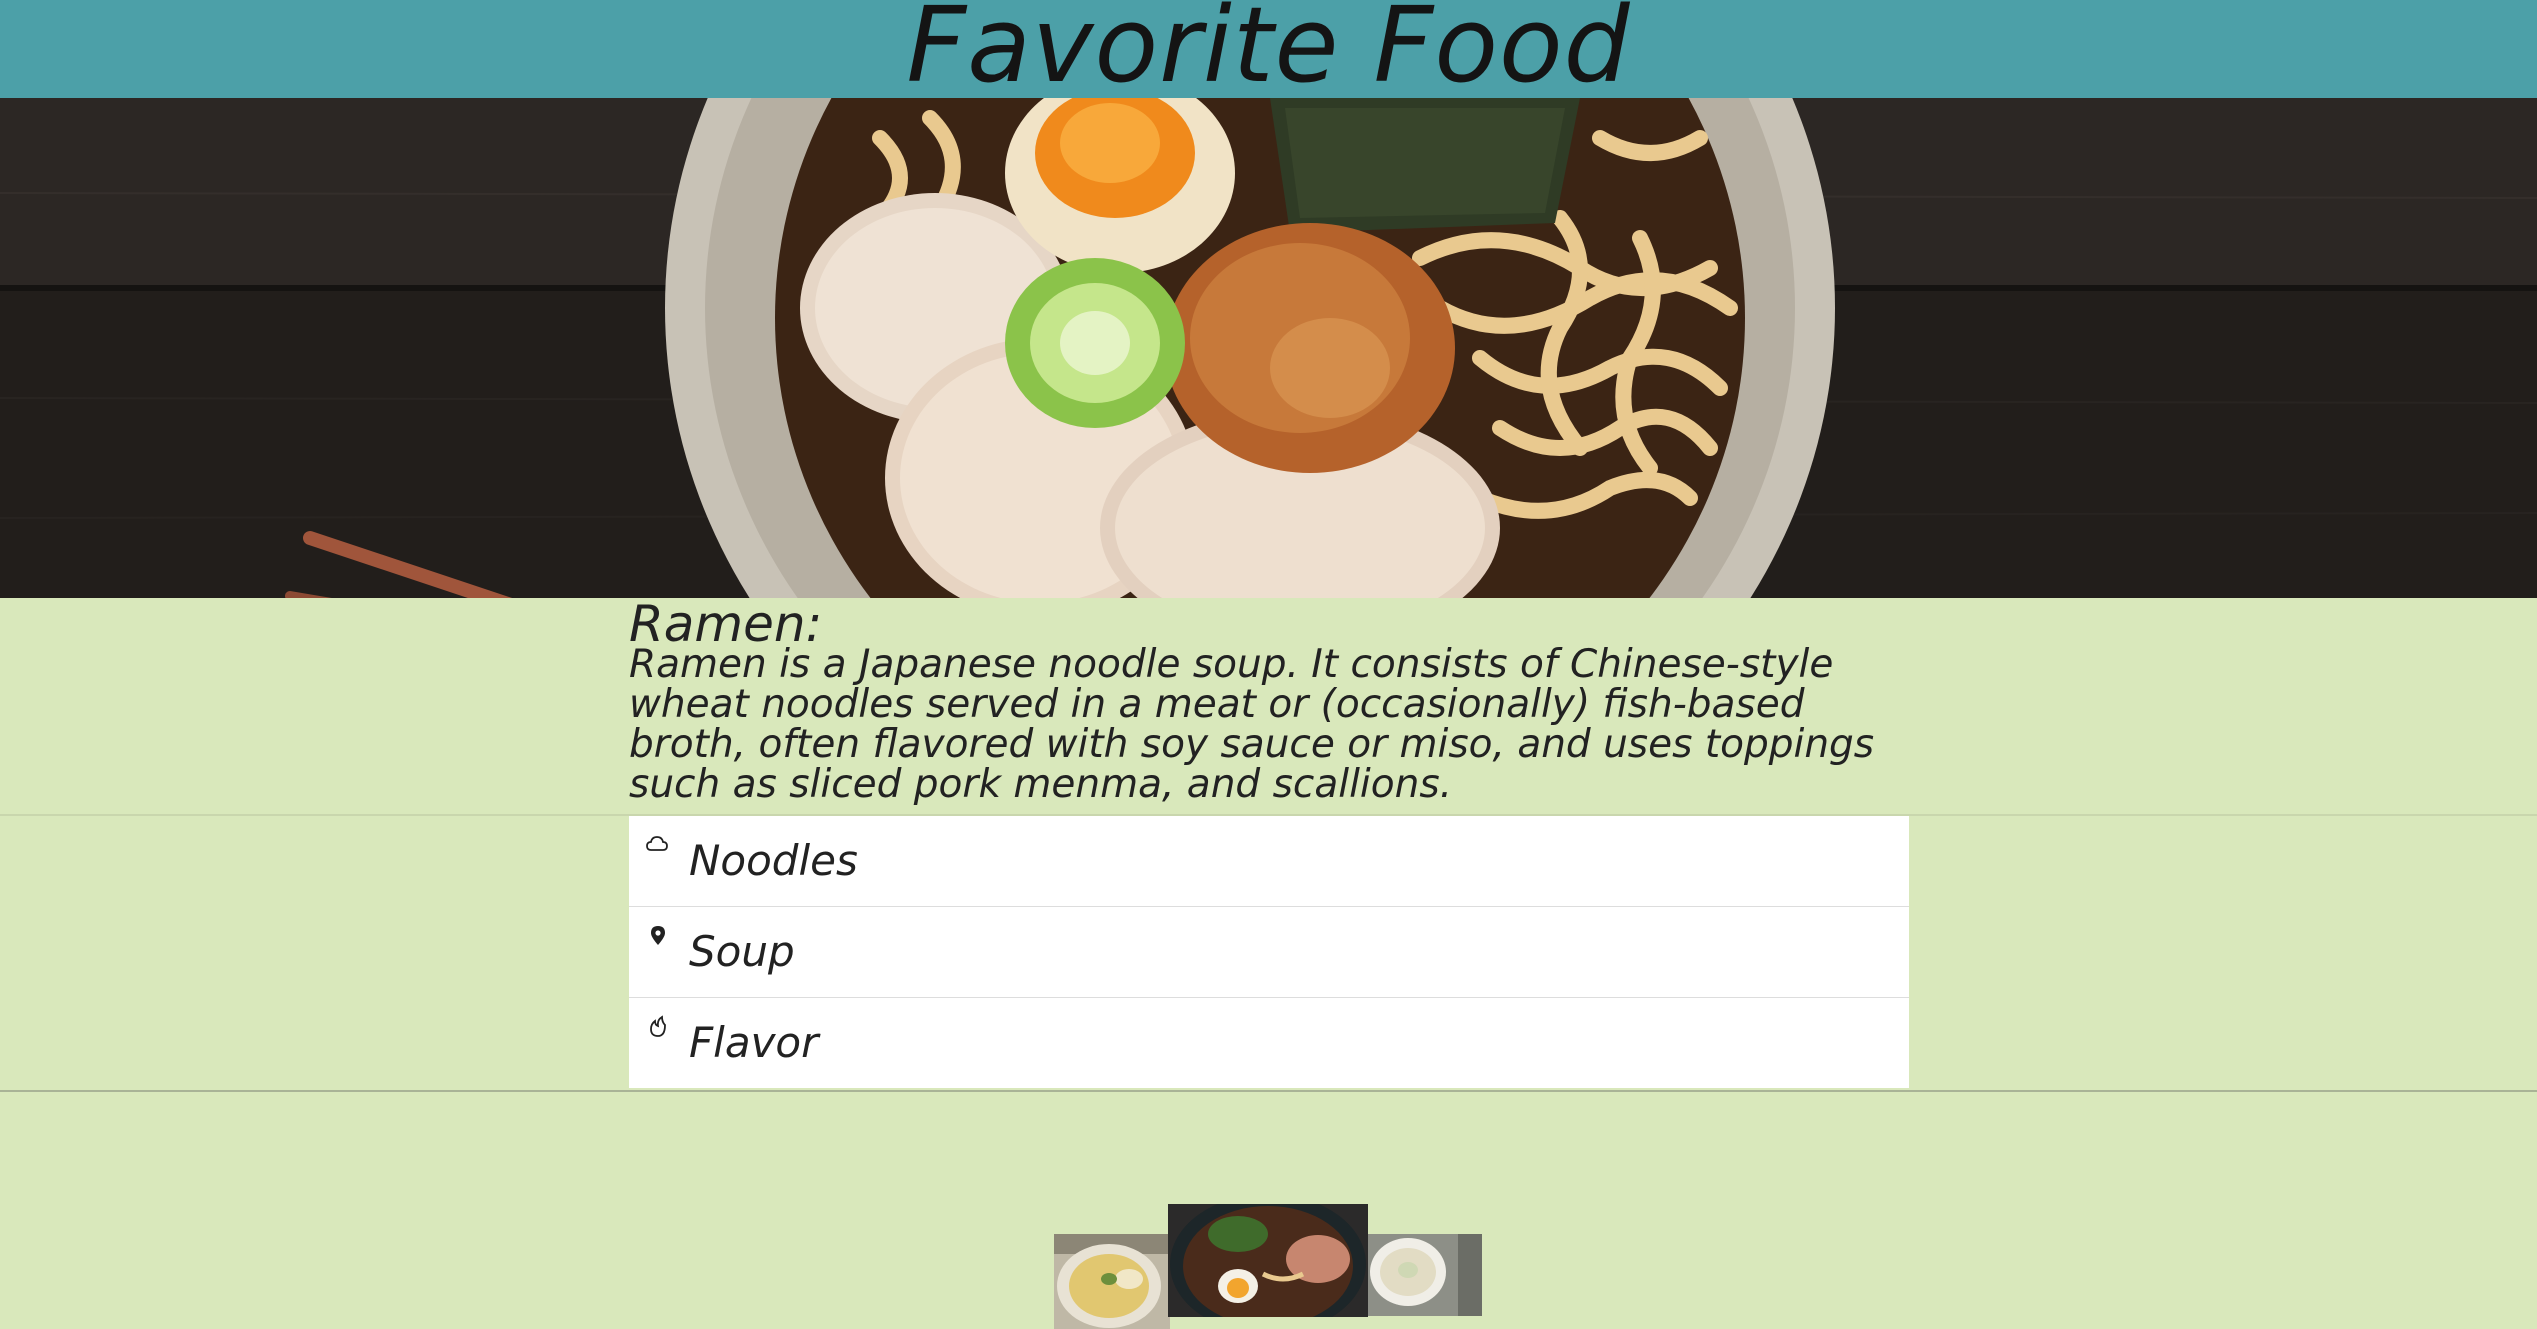  What do you see at coordinates (658, 1027) in the screenshot?
I see `flame-icon` at bounding box center [658, 1027].